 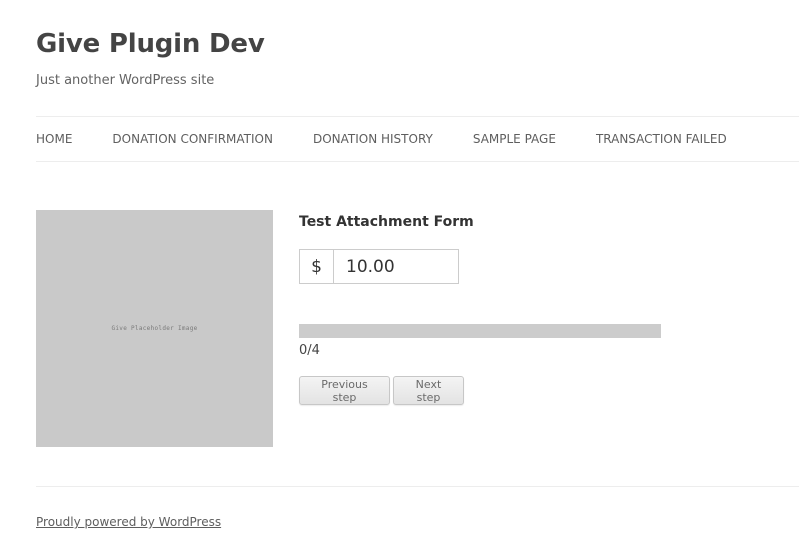 I want to click on form-placeholder-image: Give Placeholder Image, so click(x=154, y=328).